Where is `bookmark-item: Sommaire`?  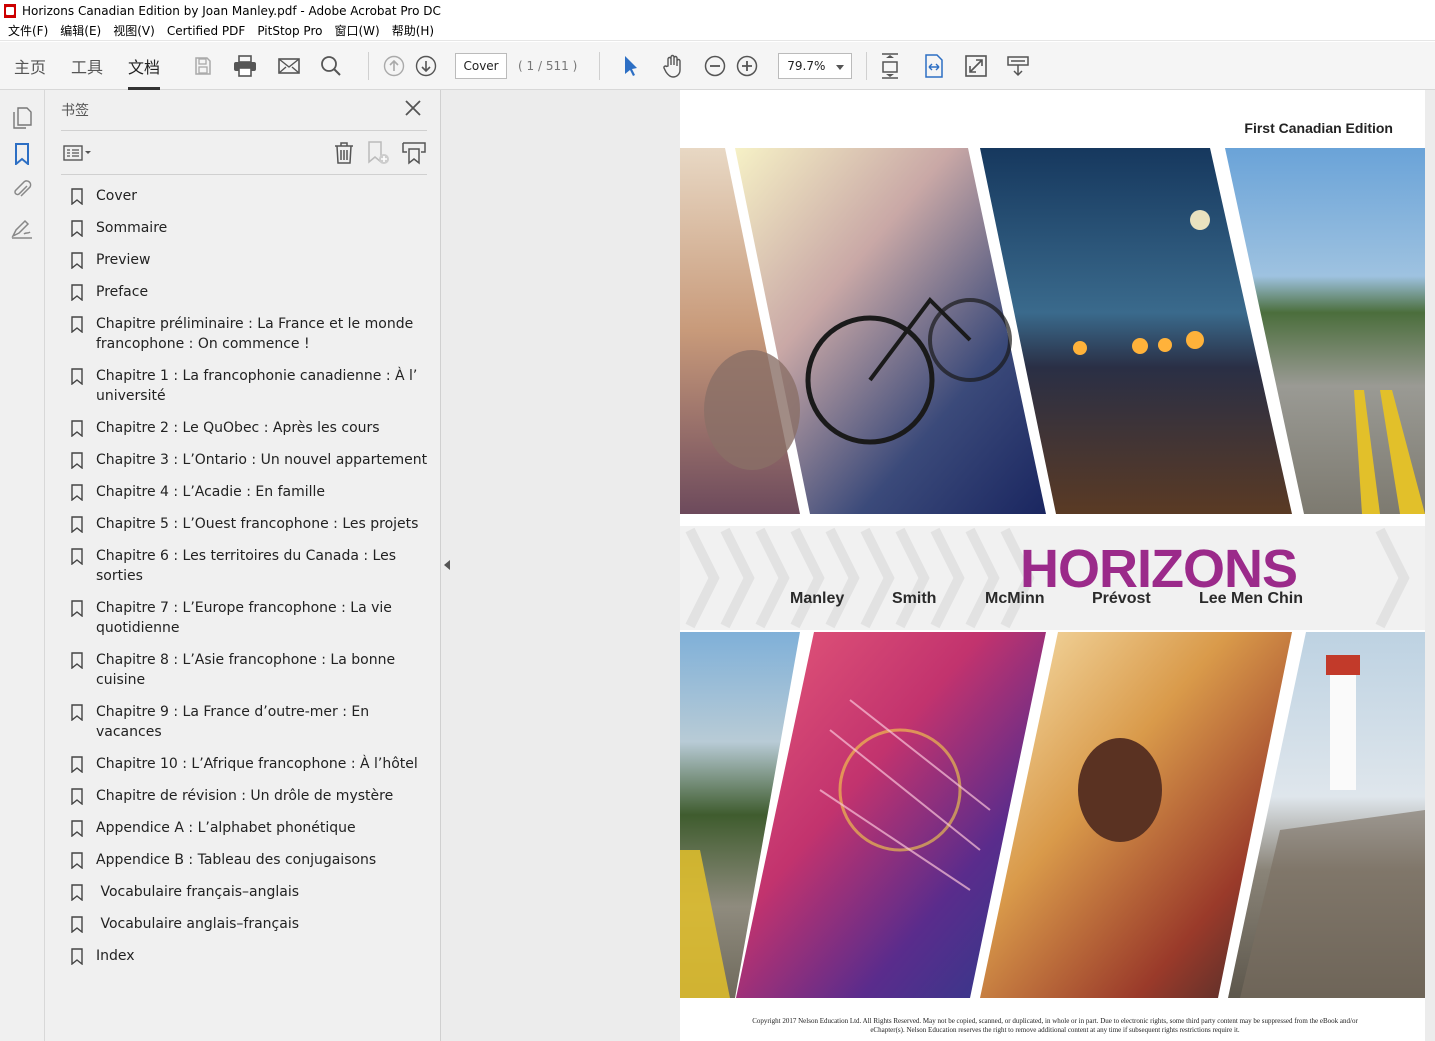
bookmark-item: Sommaire is located at coordinates (251, 228).